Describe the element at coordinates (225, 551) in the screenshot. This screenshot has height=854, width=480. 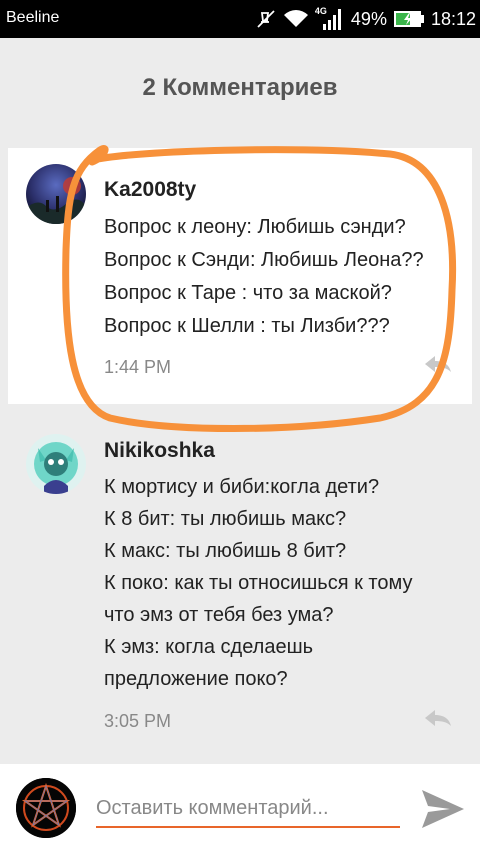
I see `comment-text-line: К макс: ты любишь 8 бит?` at that location.